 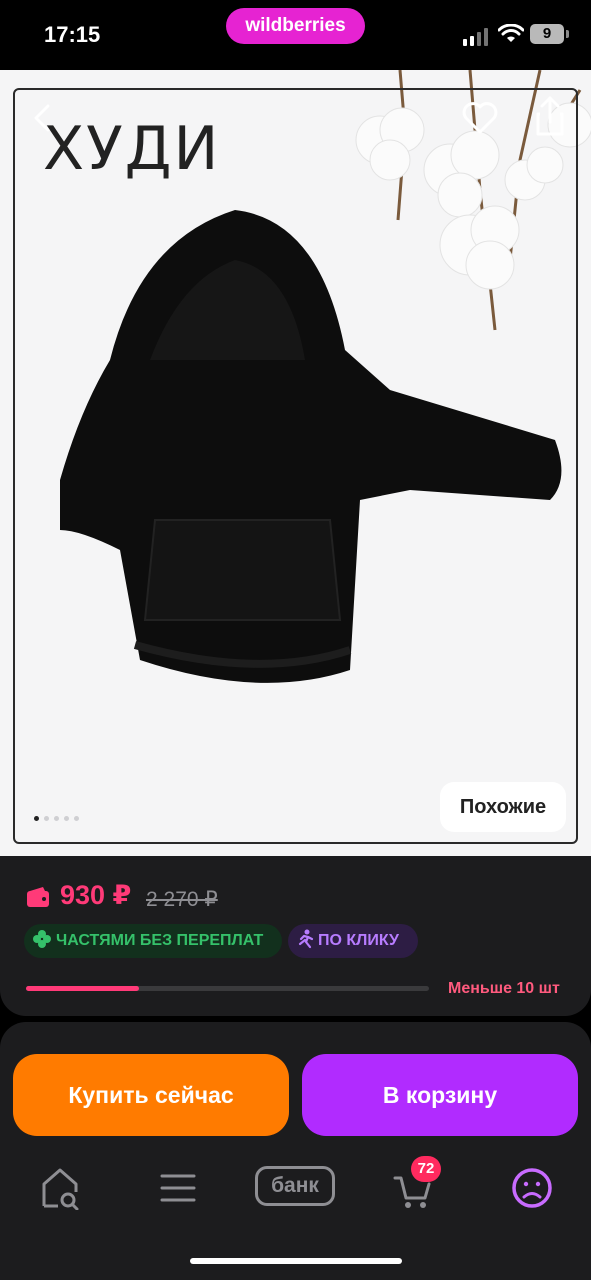 What do you see at coordinates (440, 1095) in the screenshot?
I see `add-to-cart-button: В корзину` at bounding box center [440, 1095].